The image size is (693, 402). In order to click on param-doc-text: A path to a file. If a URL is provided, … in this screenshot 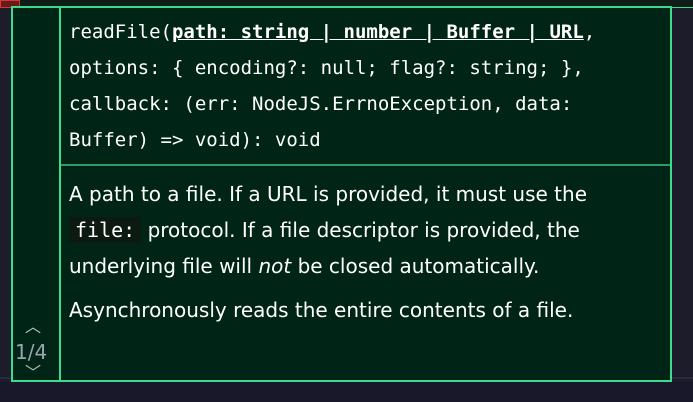, I will do `click(328, 194)`.